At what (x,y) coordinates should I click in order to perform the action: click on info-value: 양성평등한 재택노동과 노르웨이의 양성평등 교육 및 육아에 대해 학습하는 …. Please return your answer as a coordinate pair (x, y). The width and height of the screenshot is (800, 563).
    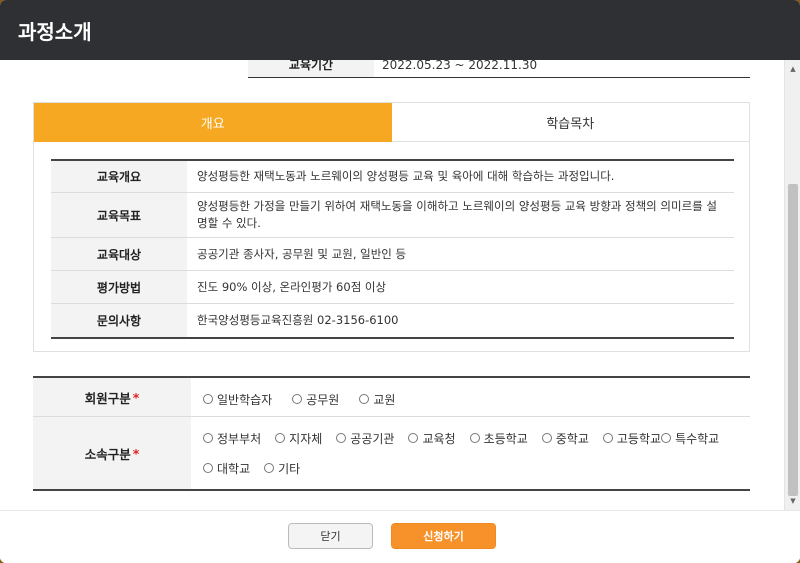
    Looking at the image, I should click on (406, 176).